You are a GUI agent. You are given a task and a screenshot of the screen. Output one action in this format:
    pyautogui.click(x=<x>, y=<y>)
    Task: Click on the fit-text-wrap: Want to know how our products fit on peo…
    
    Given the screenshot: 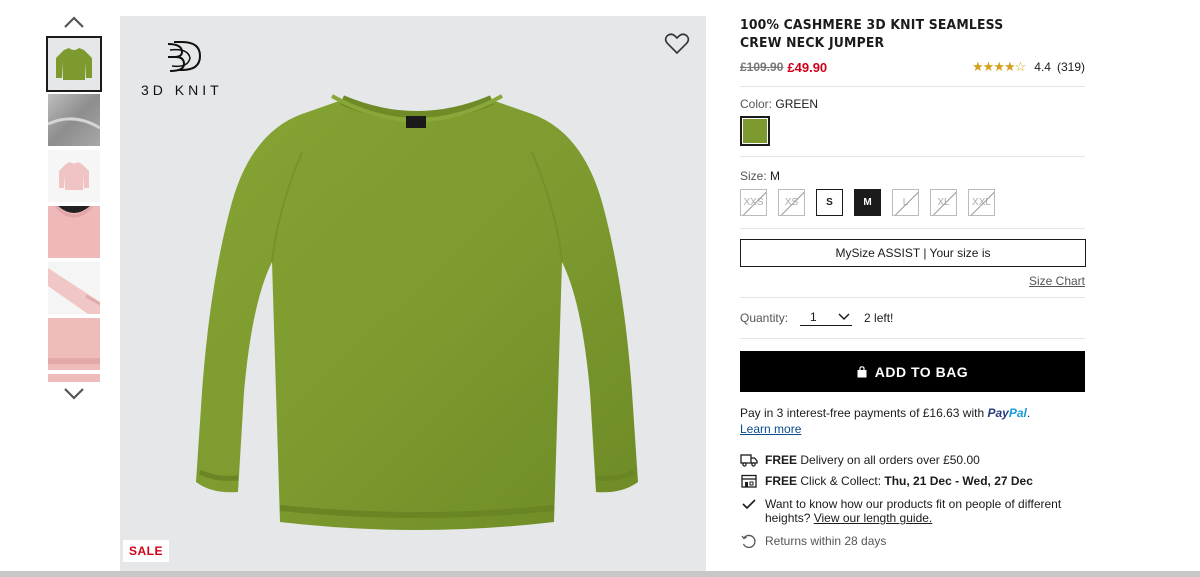 What is the action you would take?
    pyautogui.click(x=925, y=511)
    